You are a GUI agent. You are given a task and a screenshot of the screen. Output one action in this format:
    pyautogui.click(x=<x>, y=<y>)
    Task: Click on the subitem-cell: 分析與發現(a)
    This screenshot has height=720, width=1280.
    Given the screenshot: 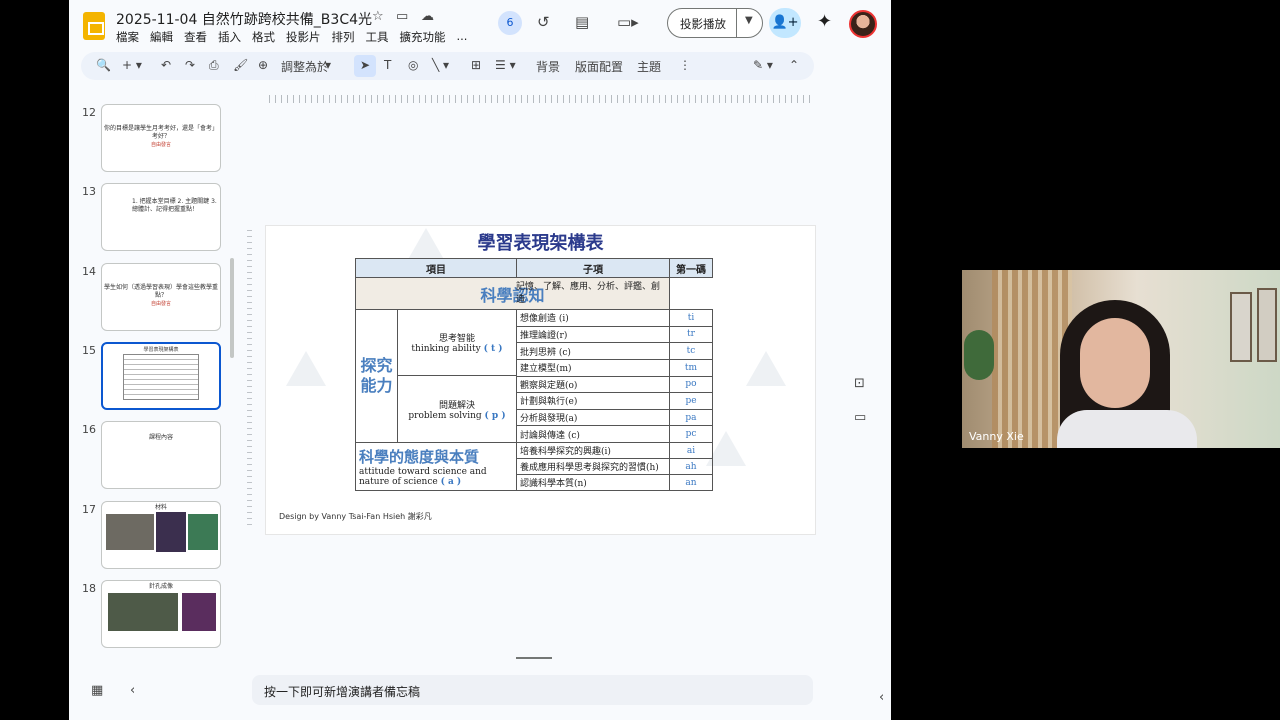 What is the action you would take?
    pyautogui.click(x=593, y=417)
    